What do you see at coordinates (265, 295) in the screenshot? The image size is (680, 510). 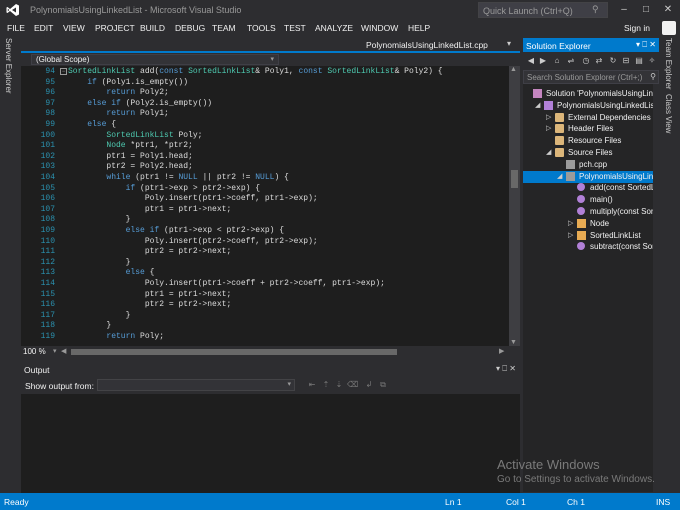 I see `code-line: 115 ptr1 = ptr1->next;` at bounding box center [265, 295].